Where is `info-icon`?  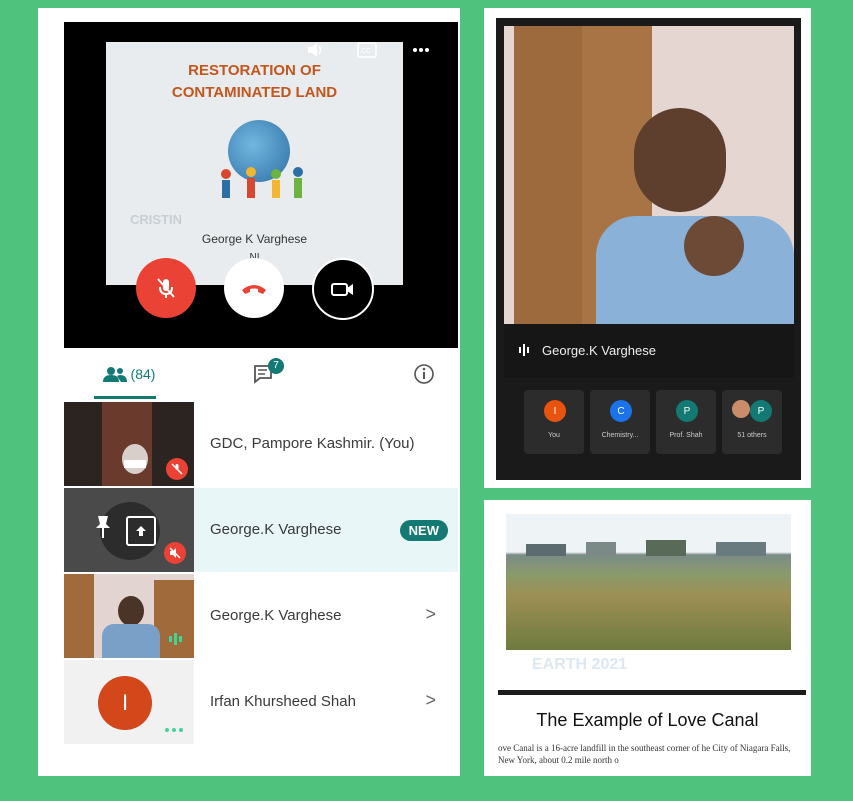
info-icon is located at coordinates (424, 374).